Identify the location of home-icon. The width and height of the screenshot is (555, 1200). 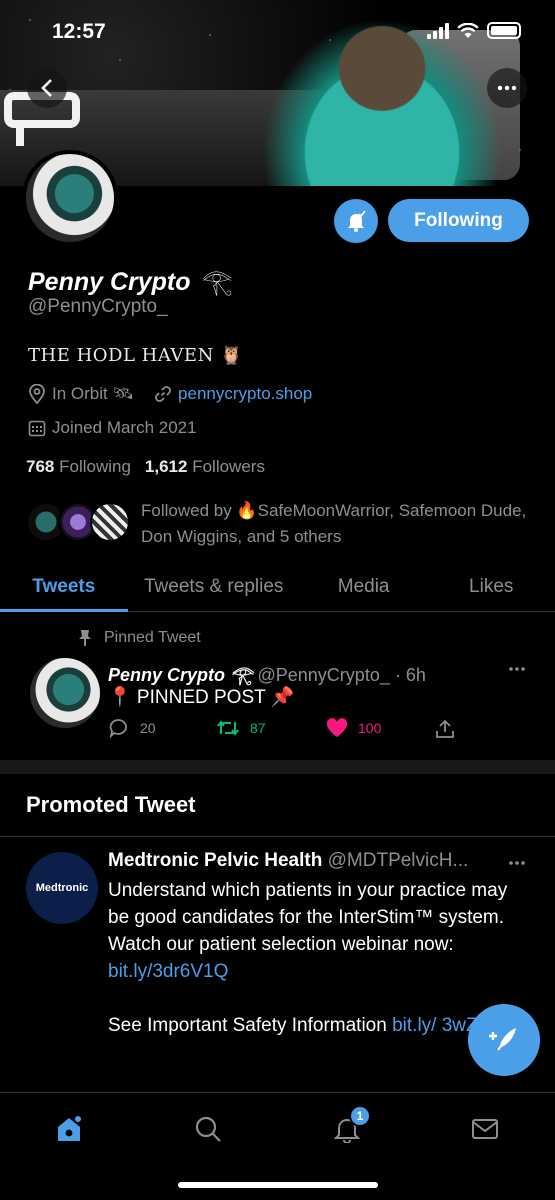
(69, 1128).